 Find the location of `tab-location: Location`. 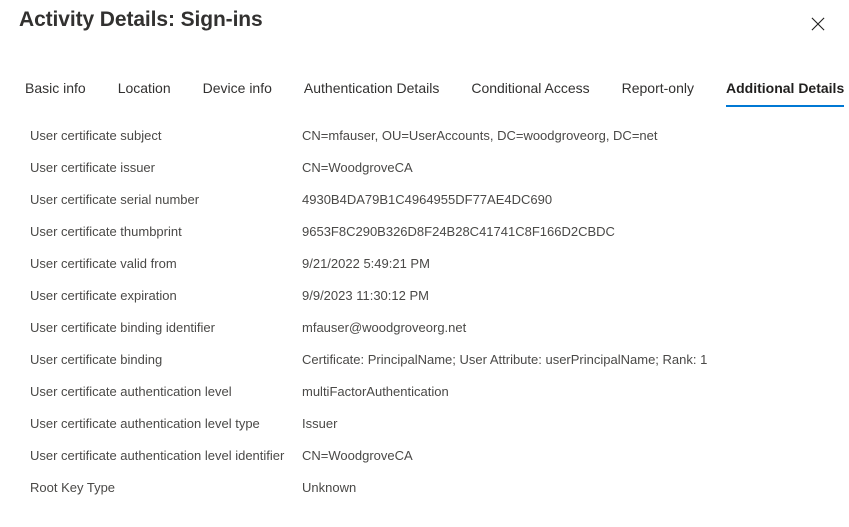

tab-location: Location is located at coordinates (144, 92).